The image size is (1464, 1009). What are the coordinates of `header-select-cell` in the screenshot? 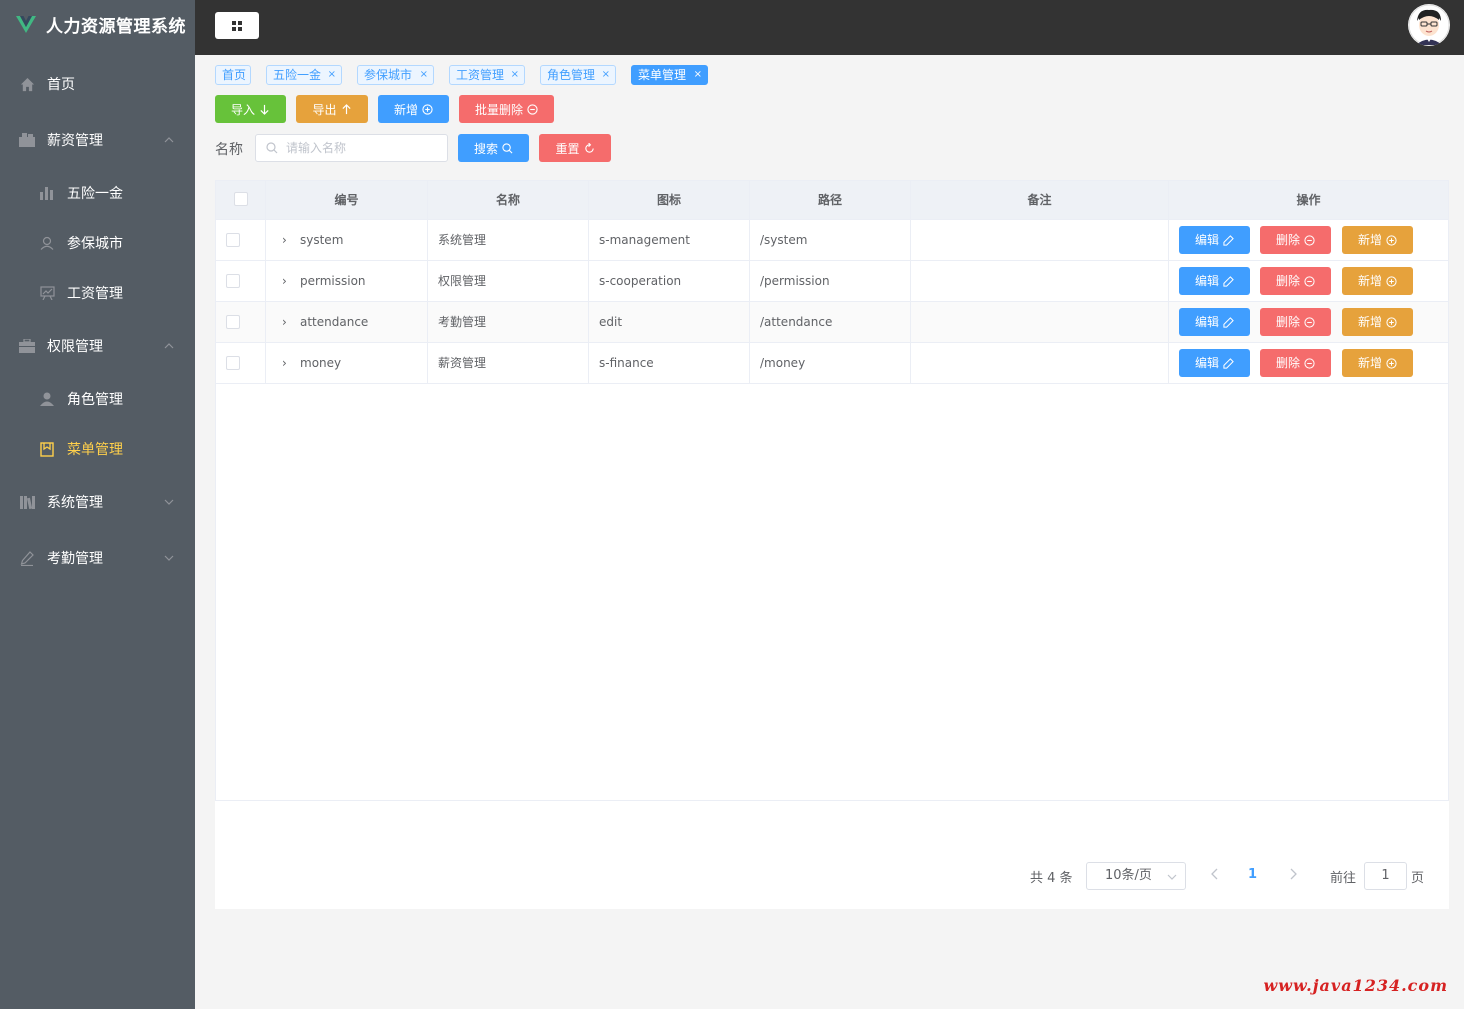 It's located at (241, 200).